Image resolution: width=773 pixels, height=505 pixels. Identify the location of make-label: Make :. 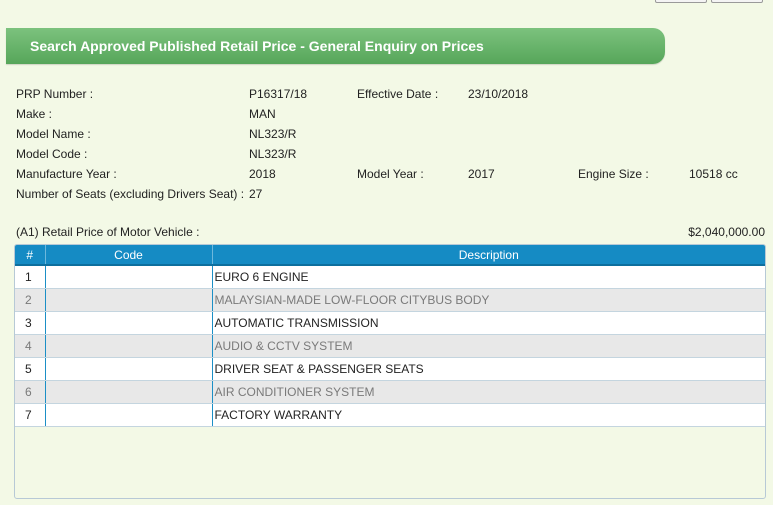
(34, 114).